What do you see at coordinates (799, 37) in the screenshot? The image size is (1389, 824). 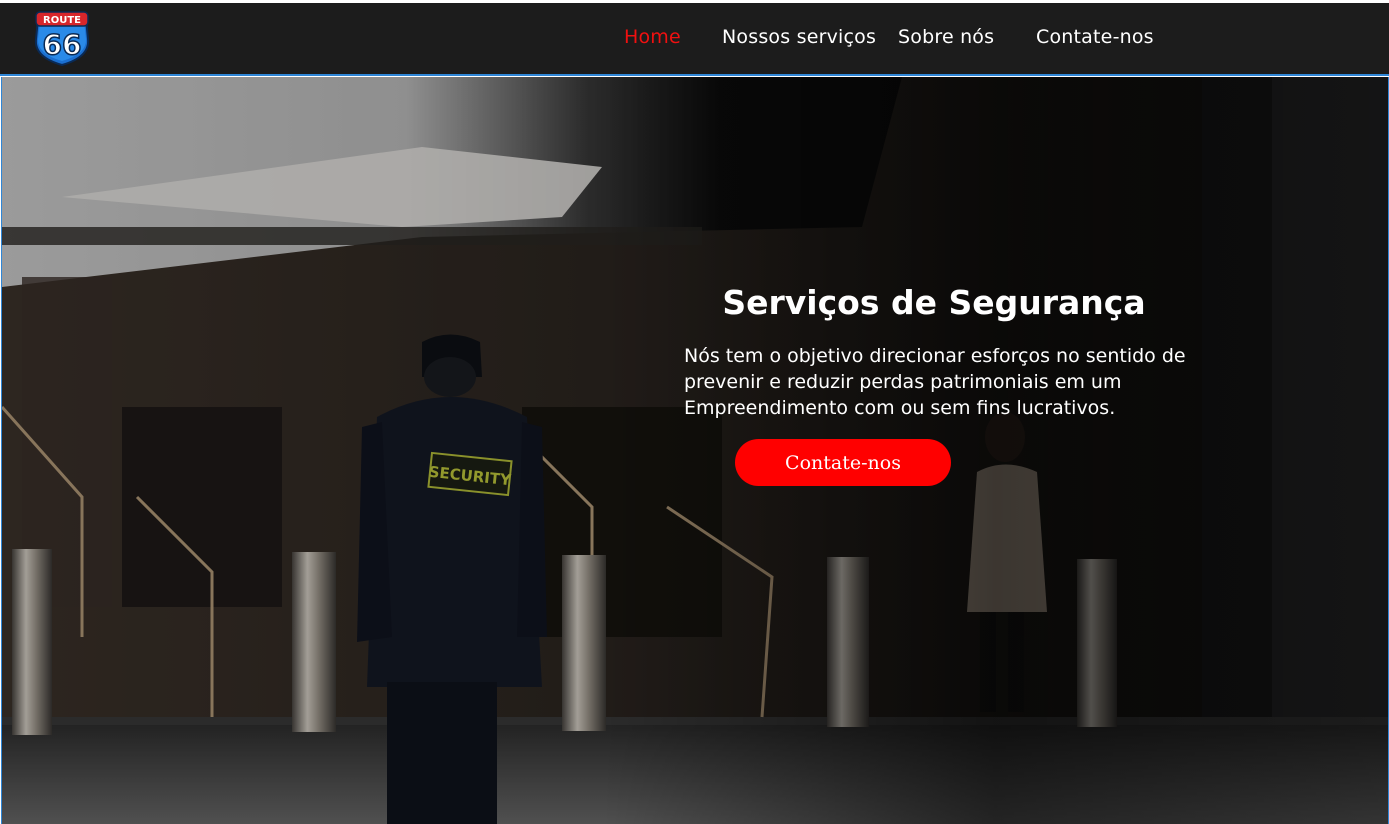 I see `nav-link-services: Nossos serviços` at bounding box center [799, 37].